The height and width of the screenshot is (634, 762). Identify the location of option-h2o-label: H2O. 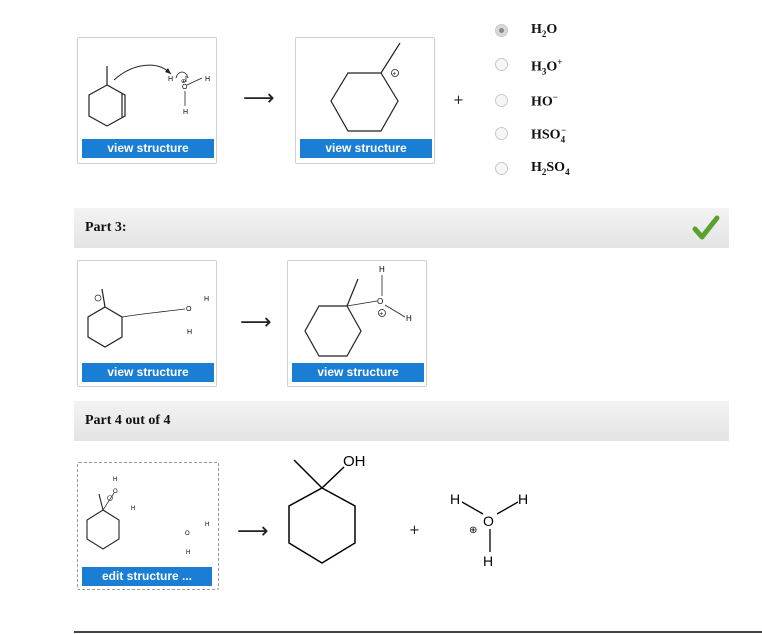
(544, 30).